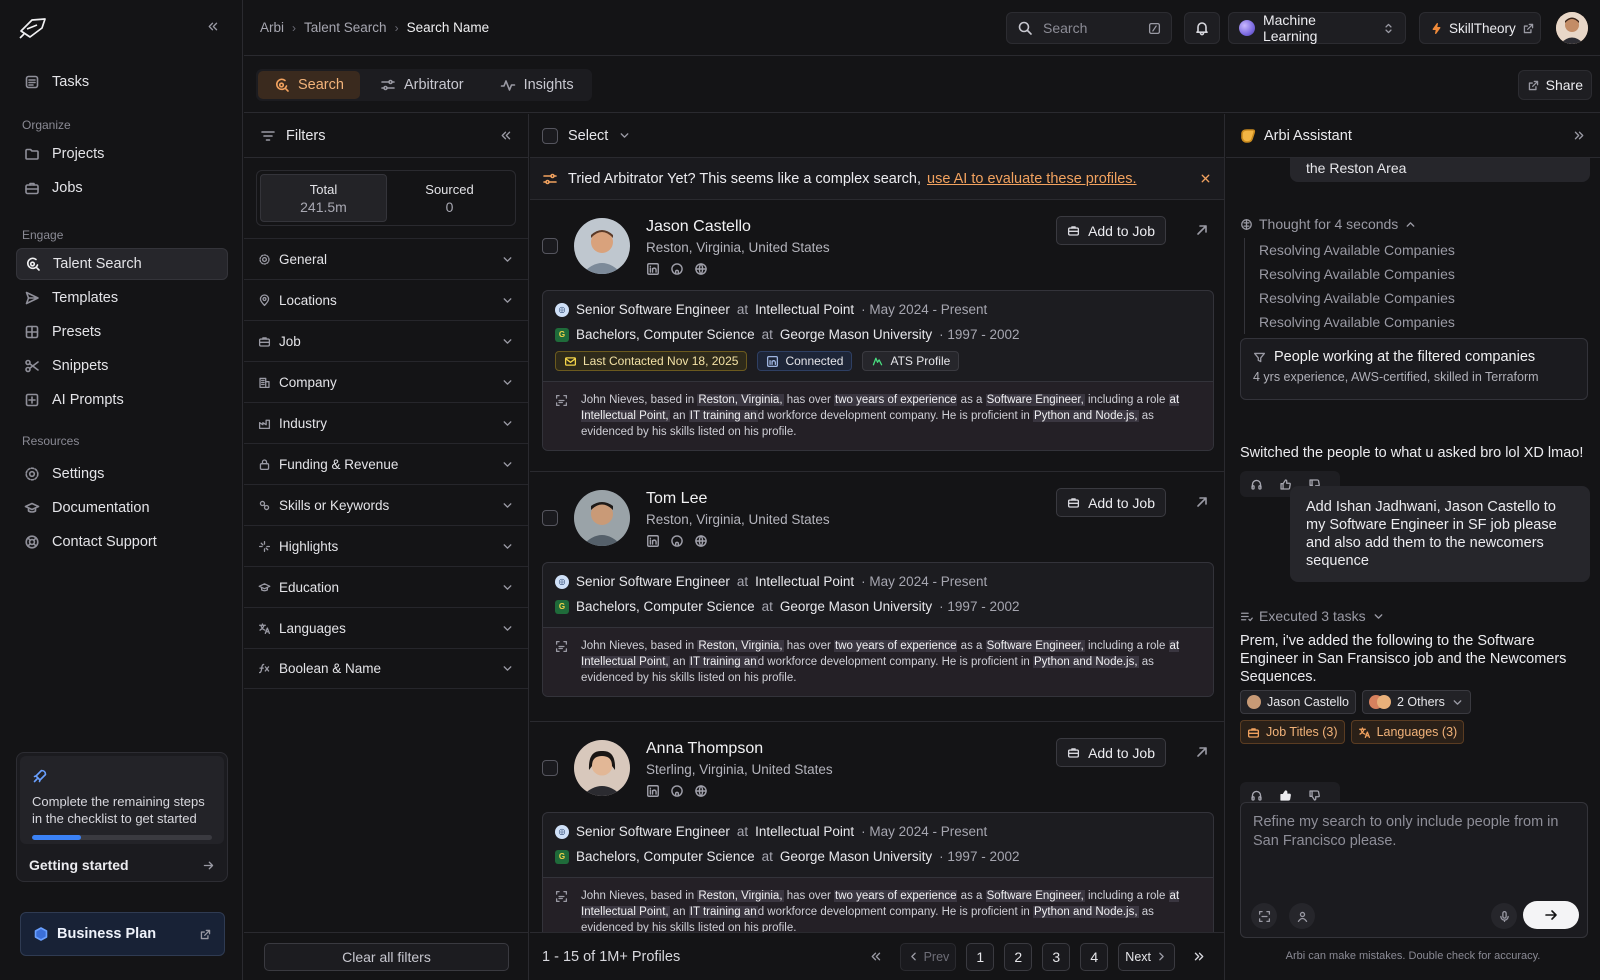  What do you see at coordinates (1292, 732) in the screenshot?
I see `job-titles-chip: Job Titles (3)` at bounding box center [1292, 732].